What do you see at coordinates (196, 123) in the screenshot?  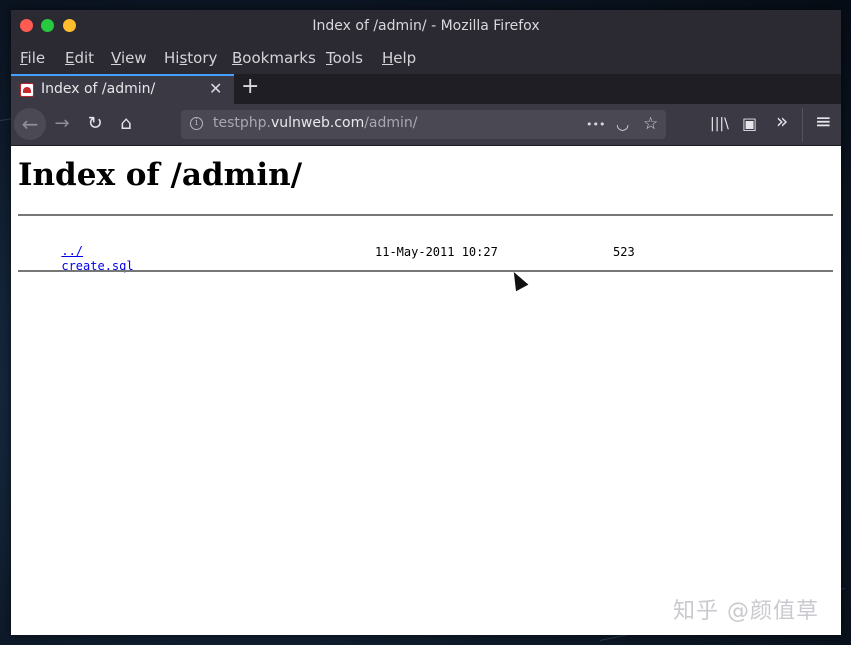 I see `site-info-icon: i` at bounding box center [196, 123].